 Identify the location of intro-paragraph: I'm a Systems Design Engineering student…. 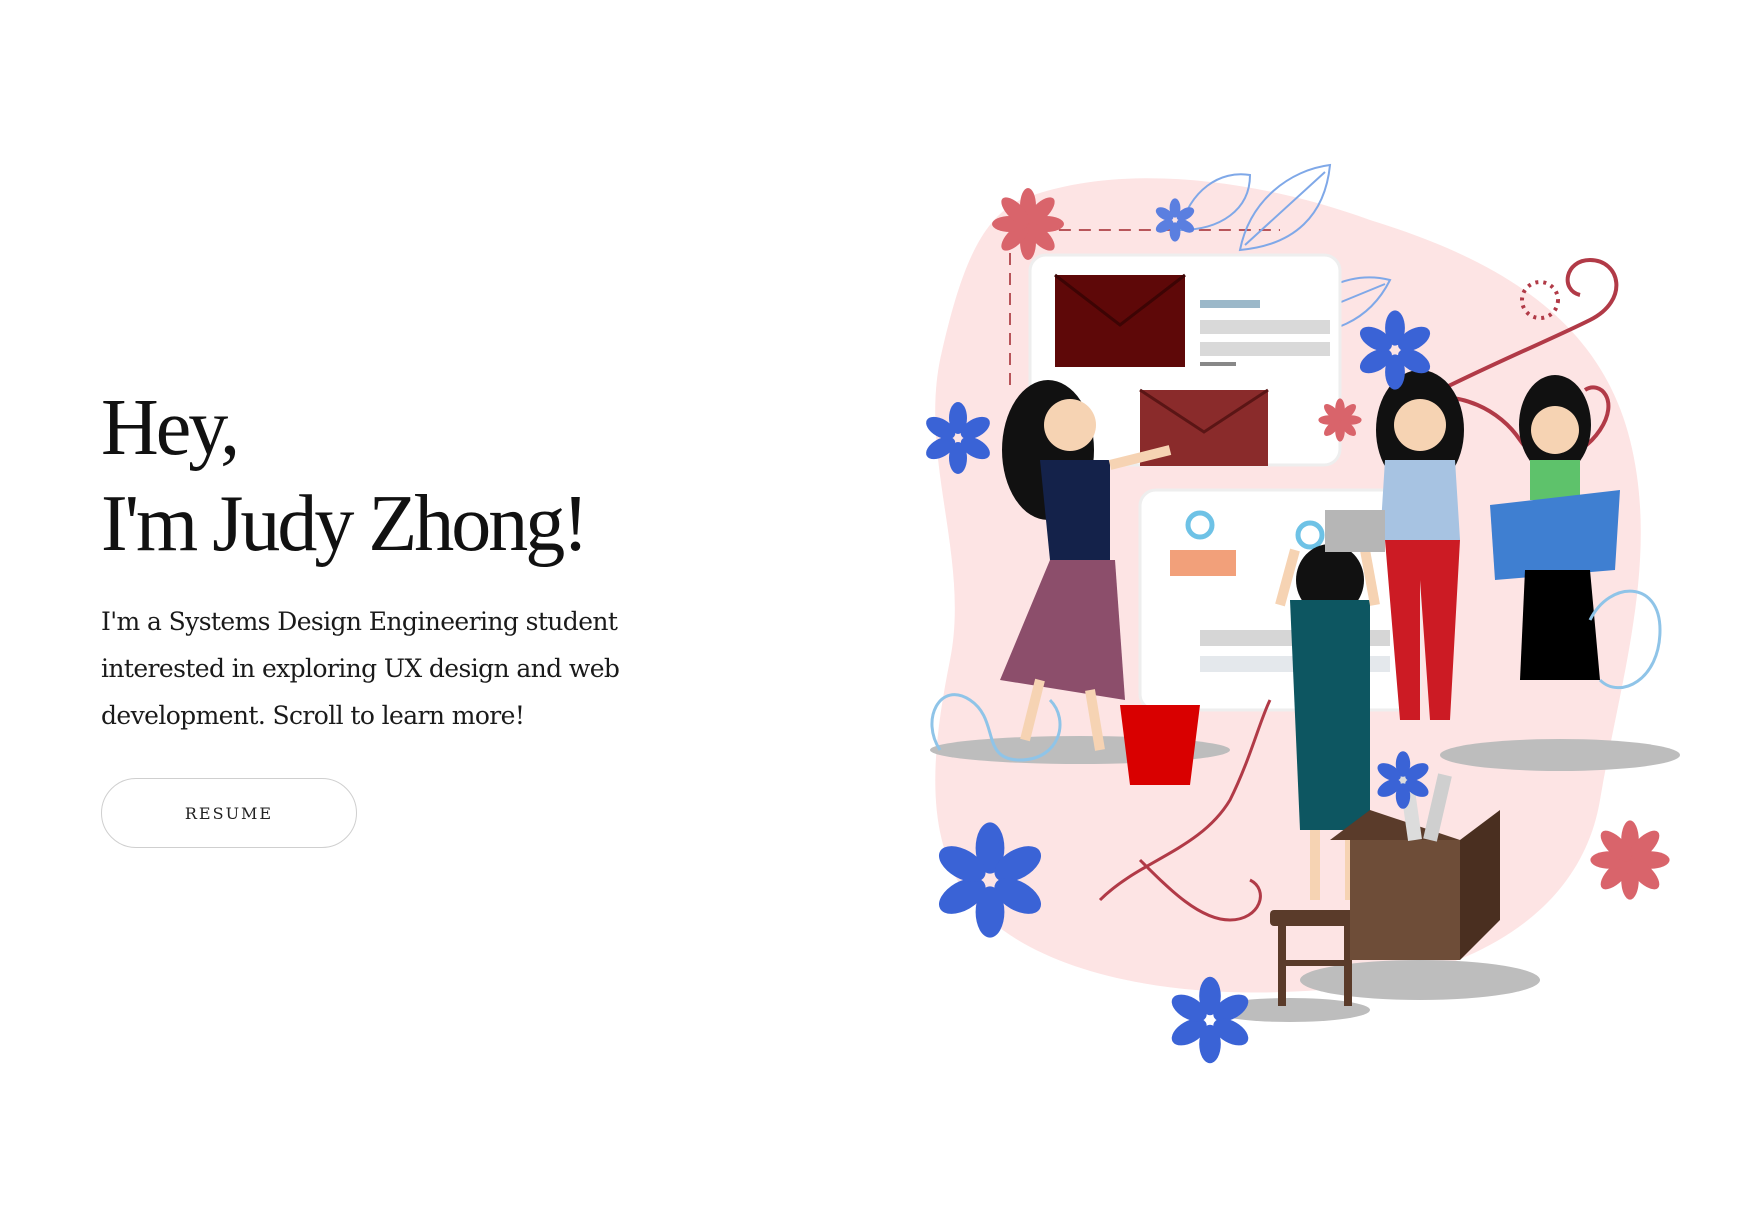
(360, 668).